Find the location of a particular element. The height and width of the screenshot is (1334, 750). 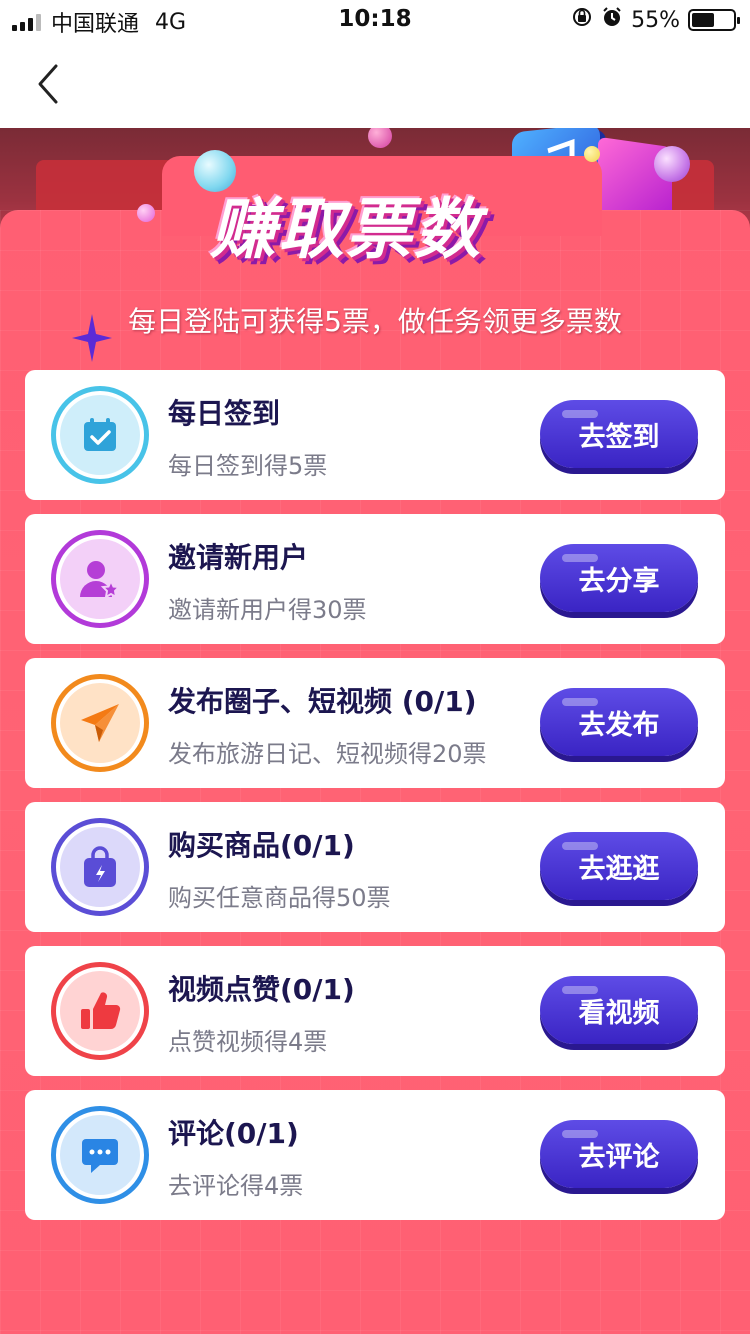

task-card: 邀请新用户 邀请新用户得30票 去分享 is located at coordinates (375, 579).